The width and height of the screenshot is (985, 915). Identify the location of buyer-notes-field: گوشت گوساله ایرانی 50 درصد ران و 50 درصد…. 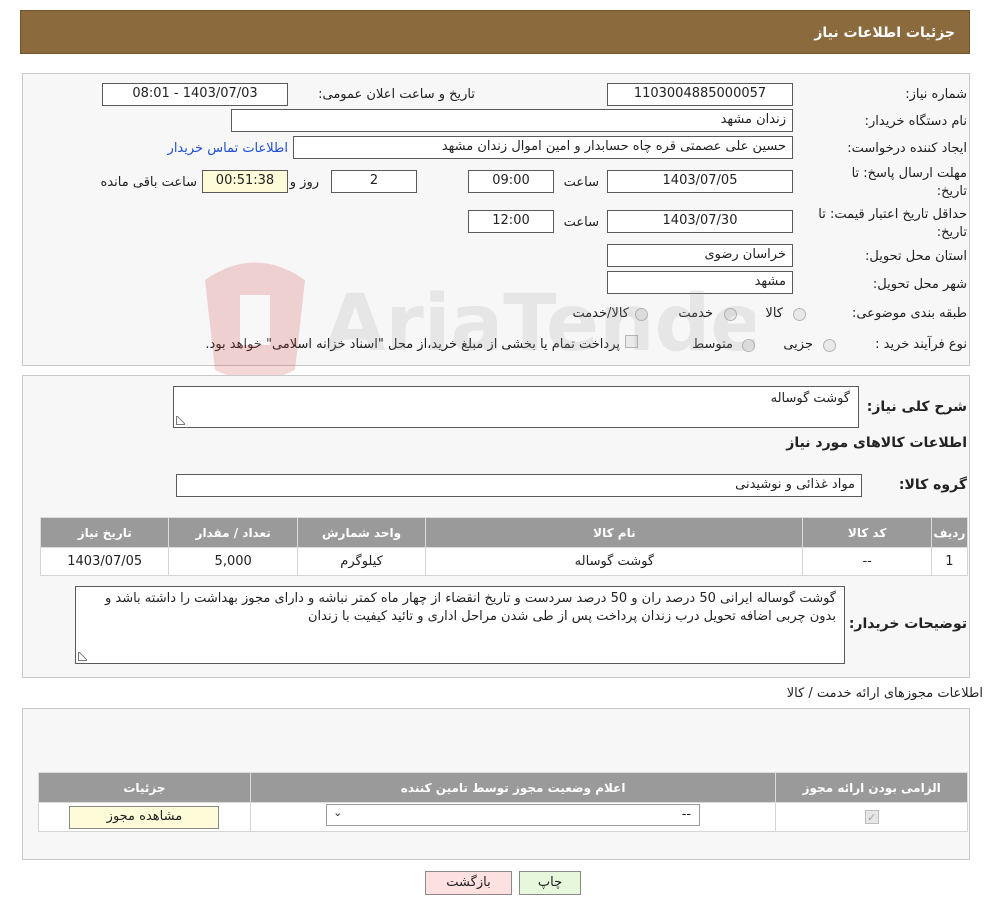
(460, 625).